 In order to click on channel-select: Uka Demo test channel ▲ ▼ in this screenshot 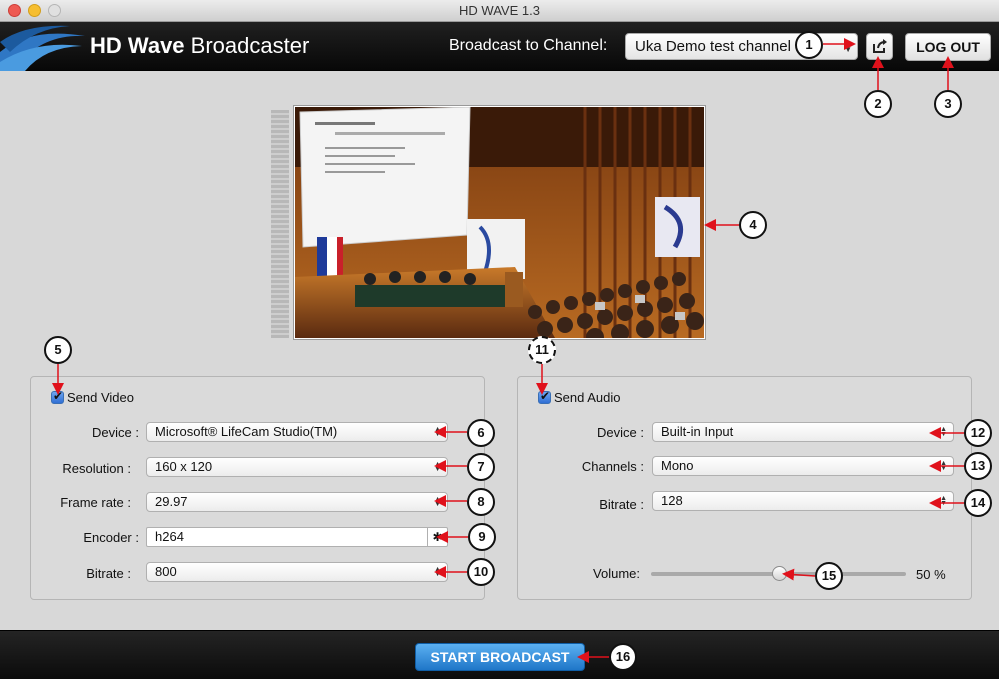, I will do `click(741, 46)`.